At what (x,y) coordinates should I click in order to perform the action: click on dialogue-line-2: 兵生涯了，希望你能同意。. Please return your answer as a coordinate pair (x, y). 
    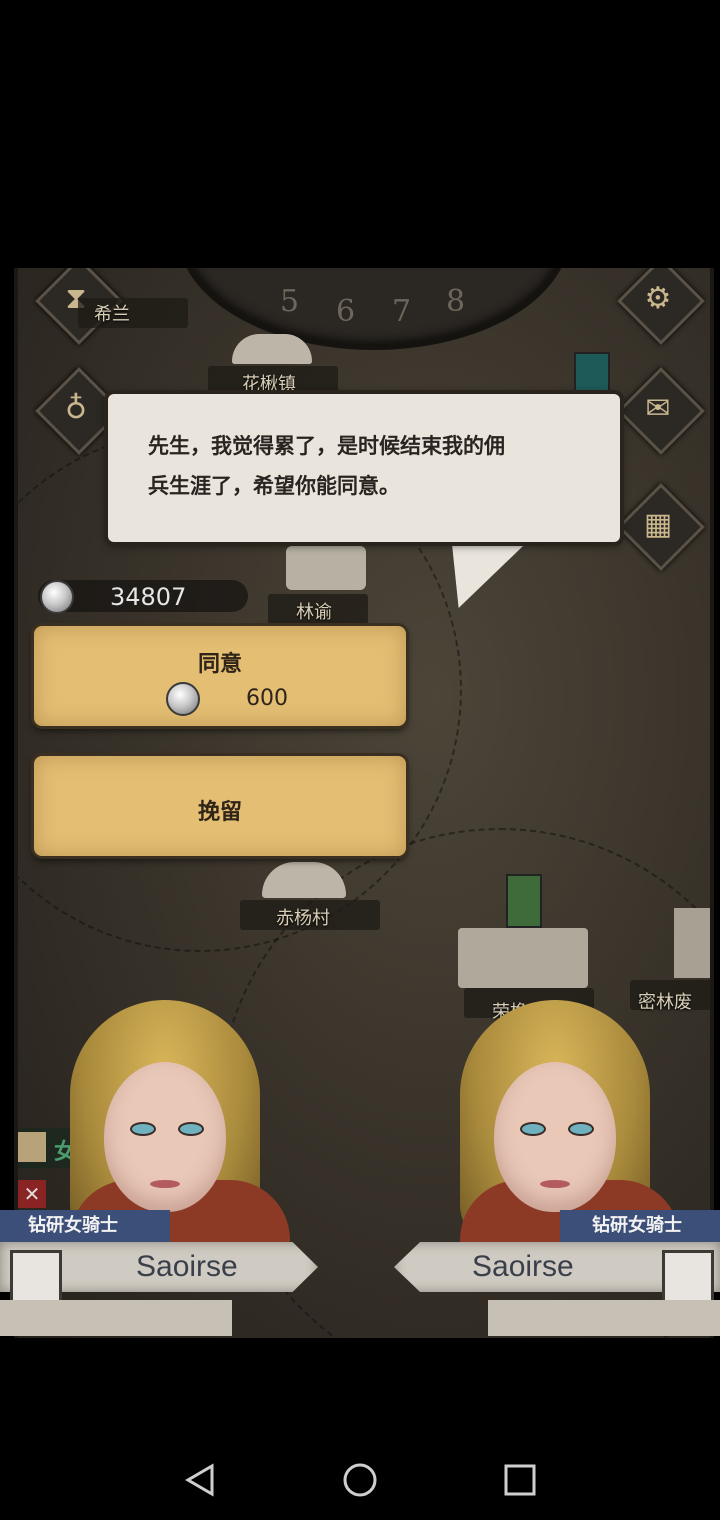
    Looking at the image, I should click on (274, 486).